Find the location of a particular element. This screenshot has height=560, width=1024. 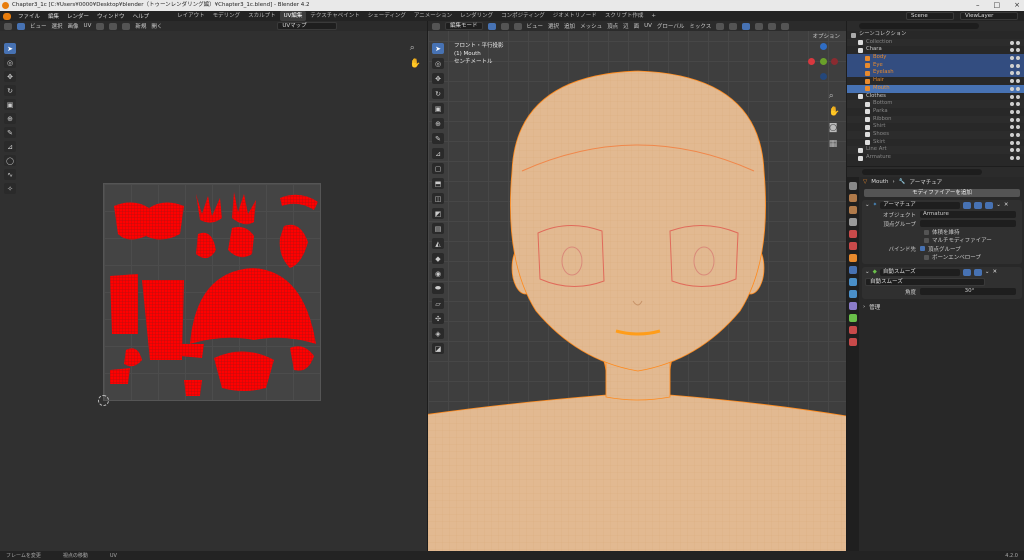

vp-menu-select: 選択 is located at coordinates (553, 26).